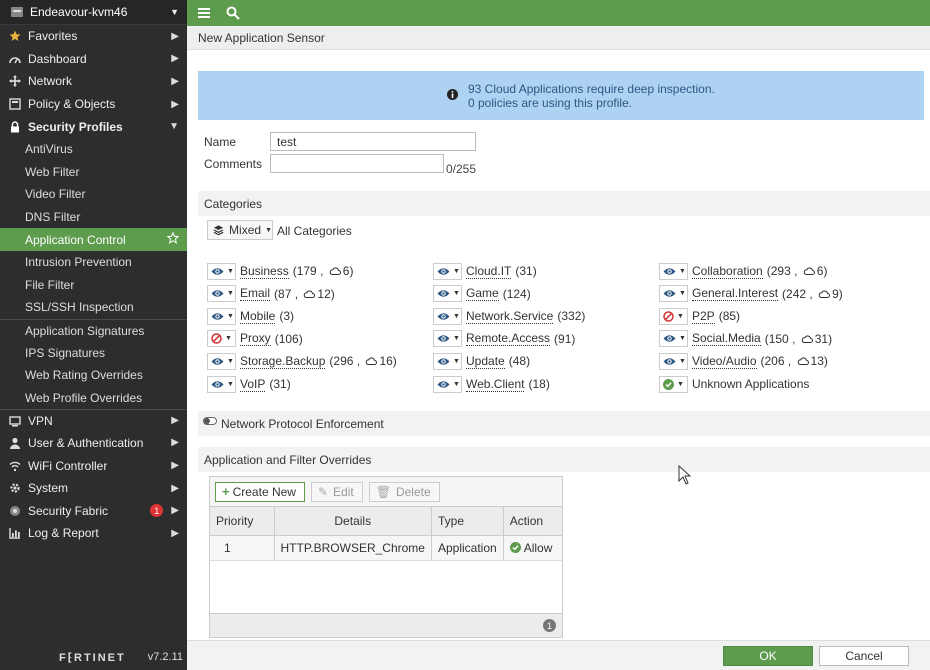 The image size is (930, 670). I want to click on npe-toggle, so click(210, 421).